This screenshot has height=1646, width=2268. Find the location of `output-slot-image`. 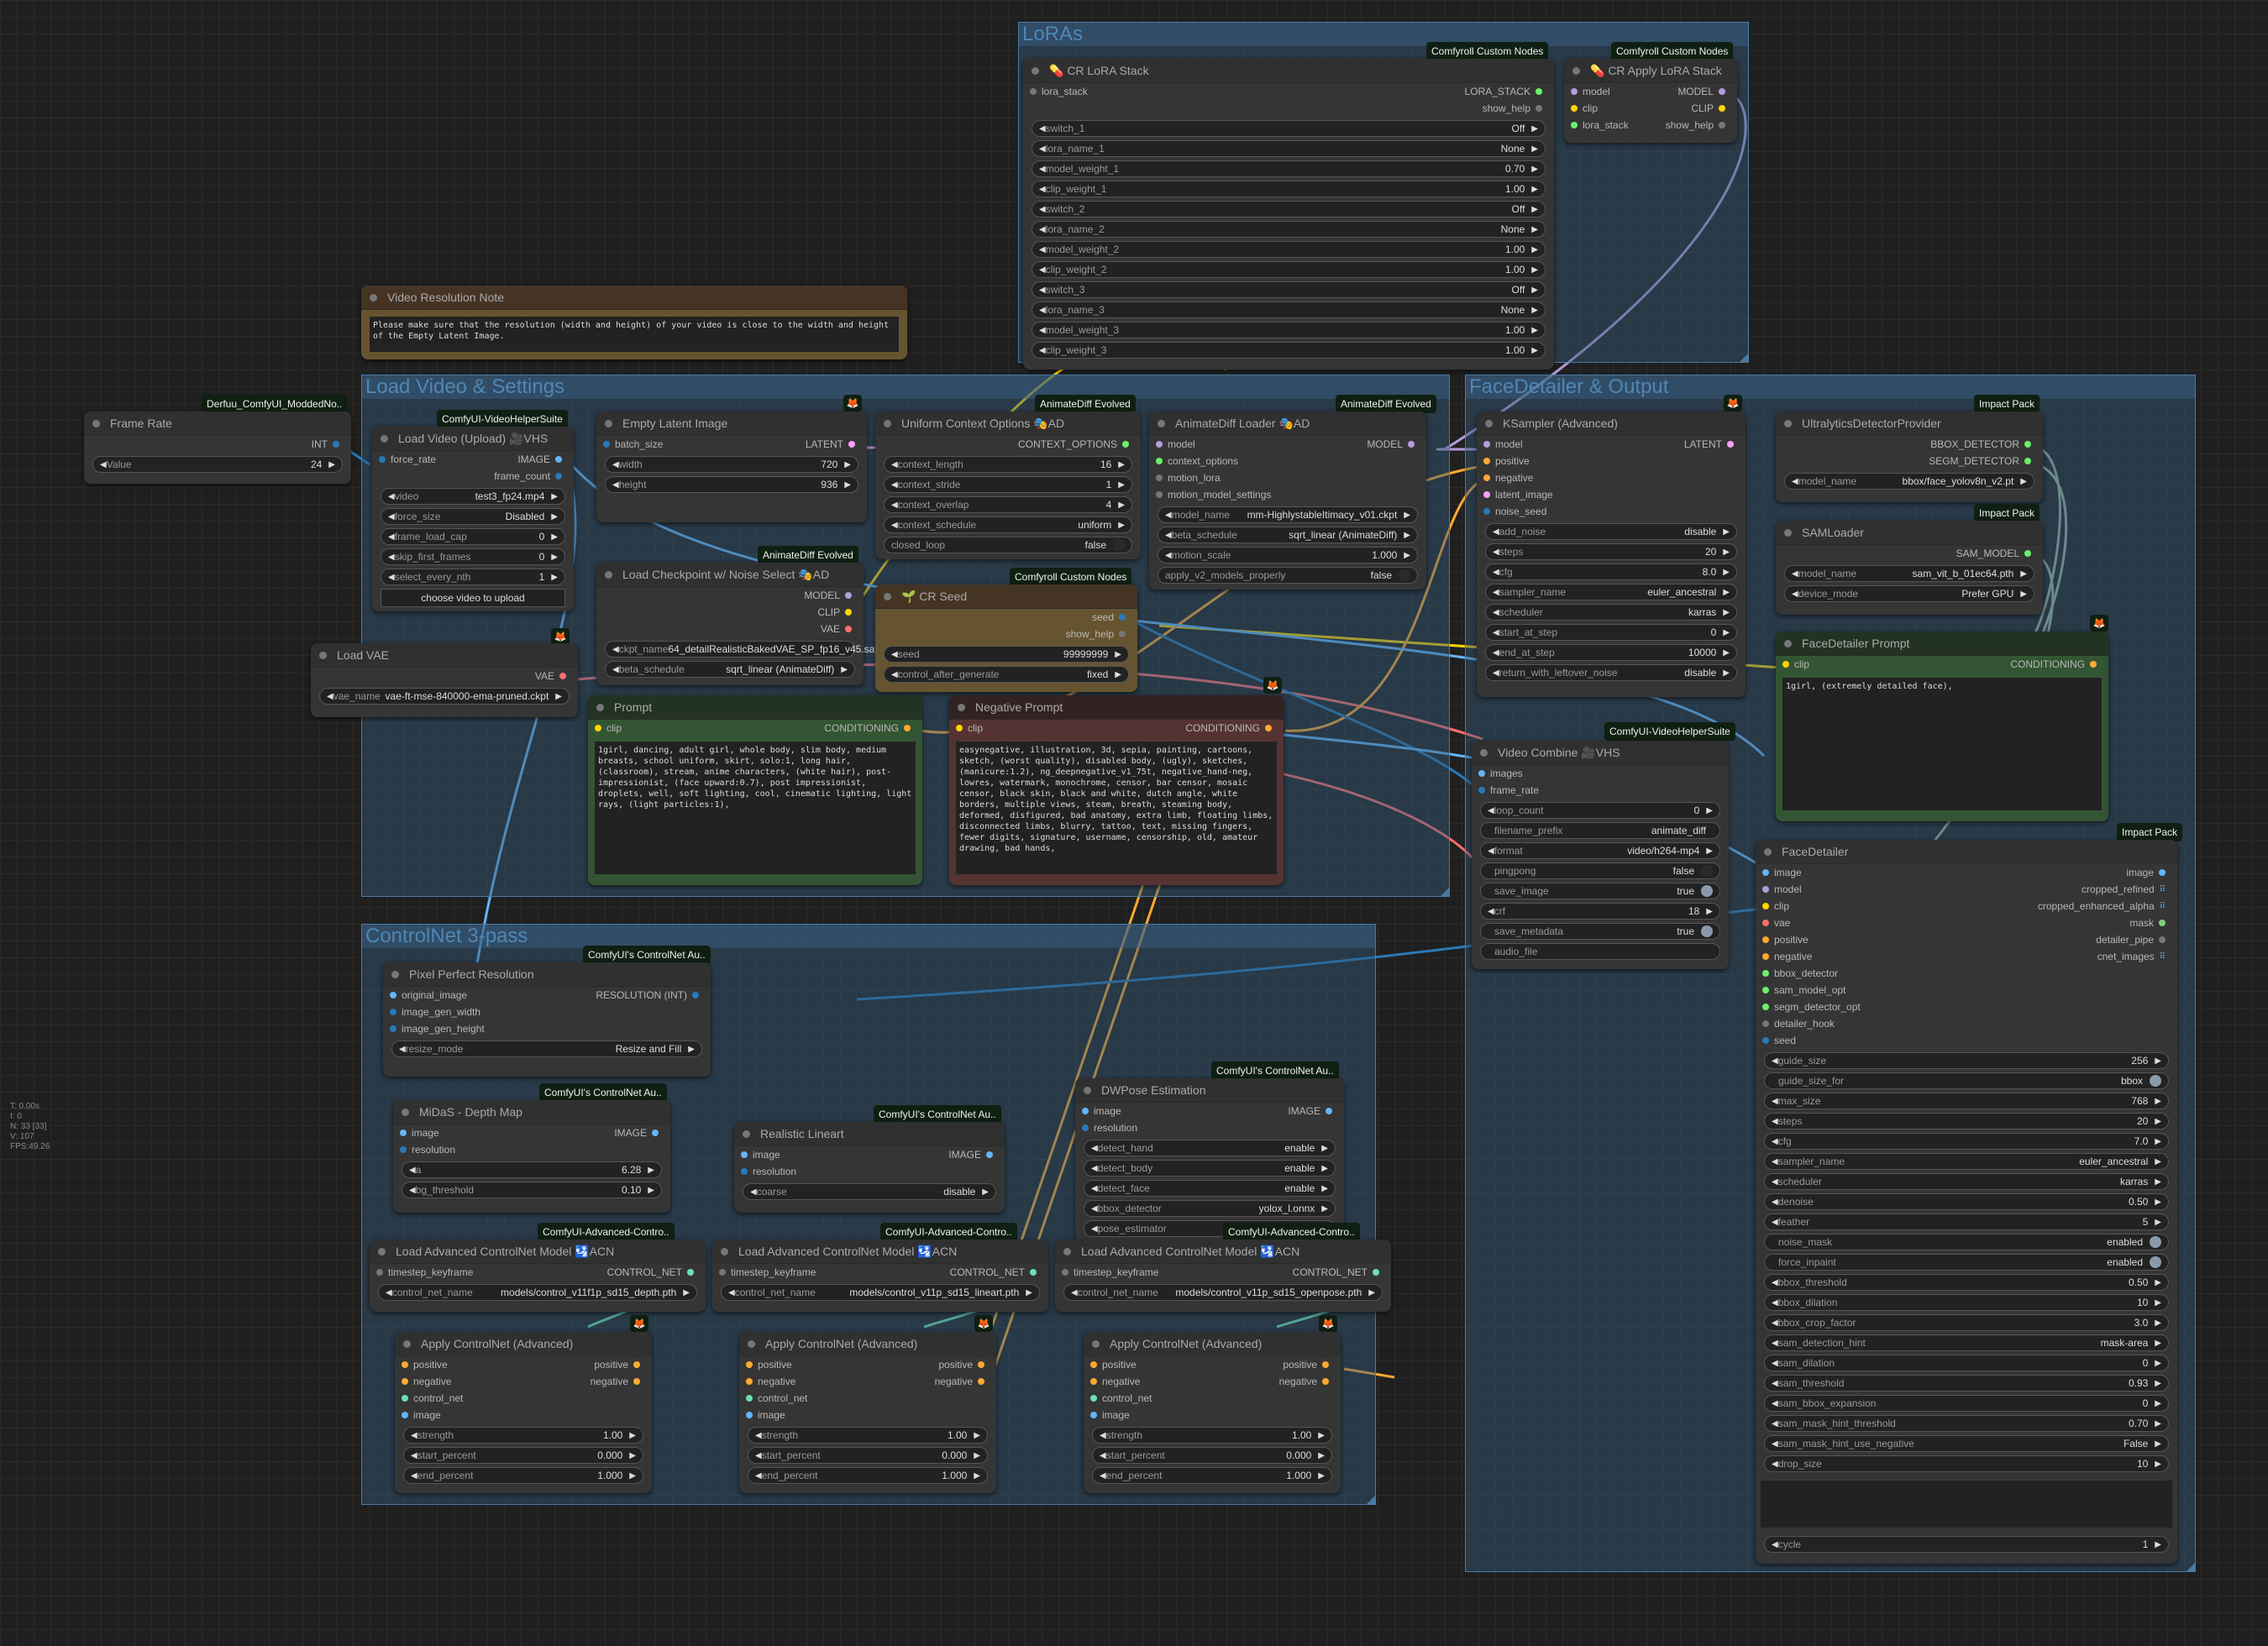

output-slot-image is located at coordinates (558, 459).